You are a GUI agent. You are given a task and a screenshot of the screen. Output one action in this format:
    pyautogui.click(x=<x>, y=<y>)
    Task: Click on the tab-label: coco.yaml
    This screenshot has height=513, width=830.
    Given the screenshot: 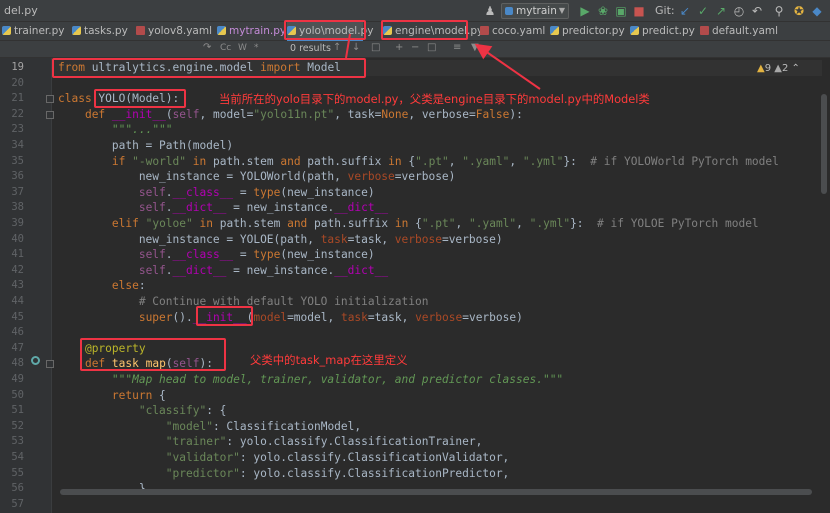 What is the action you would take?
    pyautogui.click(x=519, y=31)
    